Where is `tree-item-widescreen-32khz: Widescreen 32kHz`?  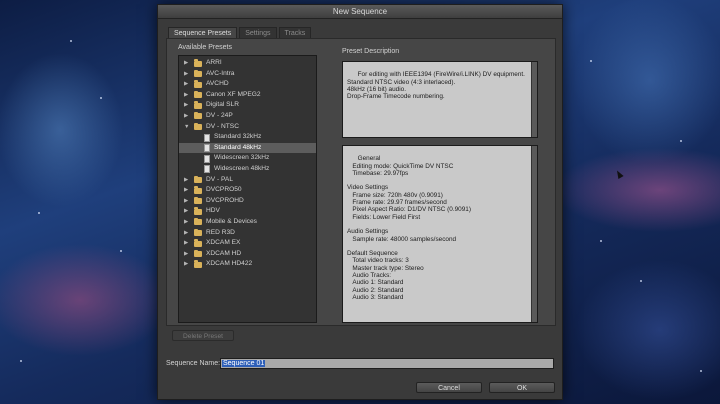
tree-item-widescreen-32khz: Widescreen 32kHz is located at coordinates (247, 158).